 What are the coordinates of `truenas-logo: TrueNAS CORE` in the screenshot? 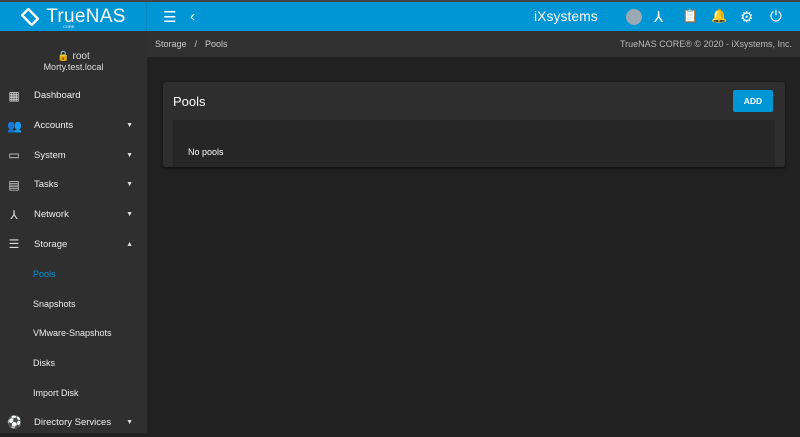 It's located at (73, 16).